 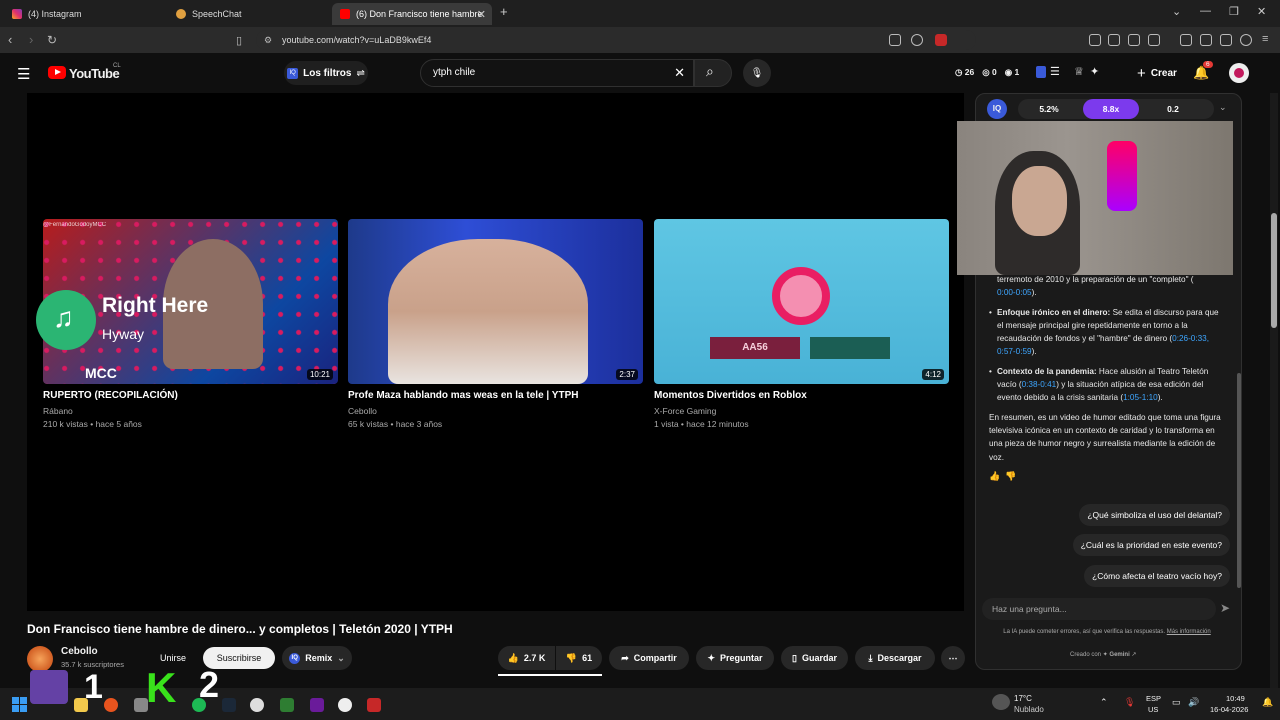 I want to click on search-input: ytph chile ✕, so click(x=557, y=73).